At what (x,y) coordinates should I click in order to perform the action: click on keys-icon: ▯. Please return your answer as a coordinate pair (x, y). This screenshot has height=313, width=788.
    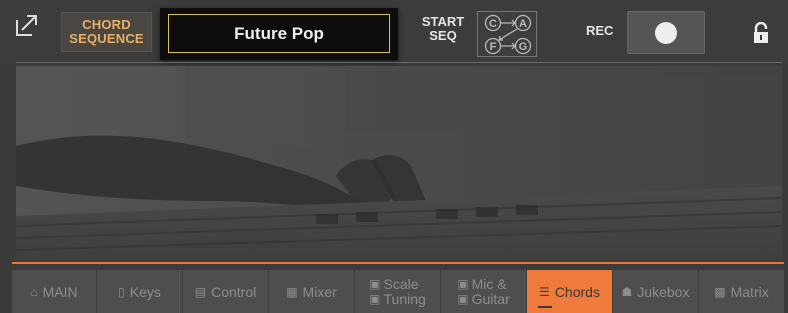
    Looking at the image, I should click on (121, 291).